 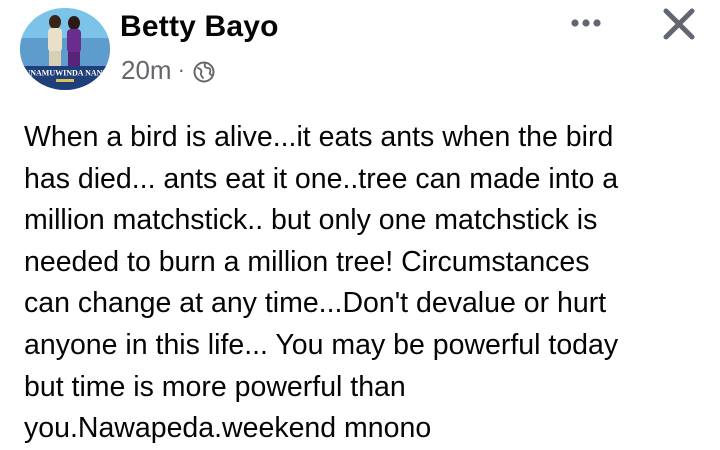 What do you see at coordinates (199, 27) in the screenshot?
I see `author-name: Betty Bayo` at bounding box center [199, 27].